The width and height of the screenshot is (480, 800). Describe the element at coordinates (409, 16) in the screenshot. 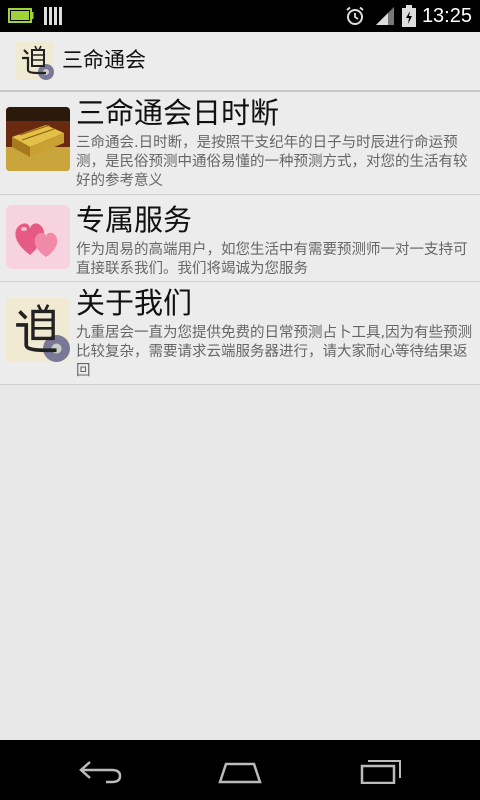

I see `battery-charging-icon` at that location.